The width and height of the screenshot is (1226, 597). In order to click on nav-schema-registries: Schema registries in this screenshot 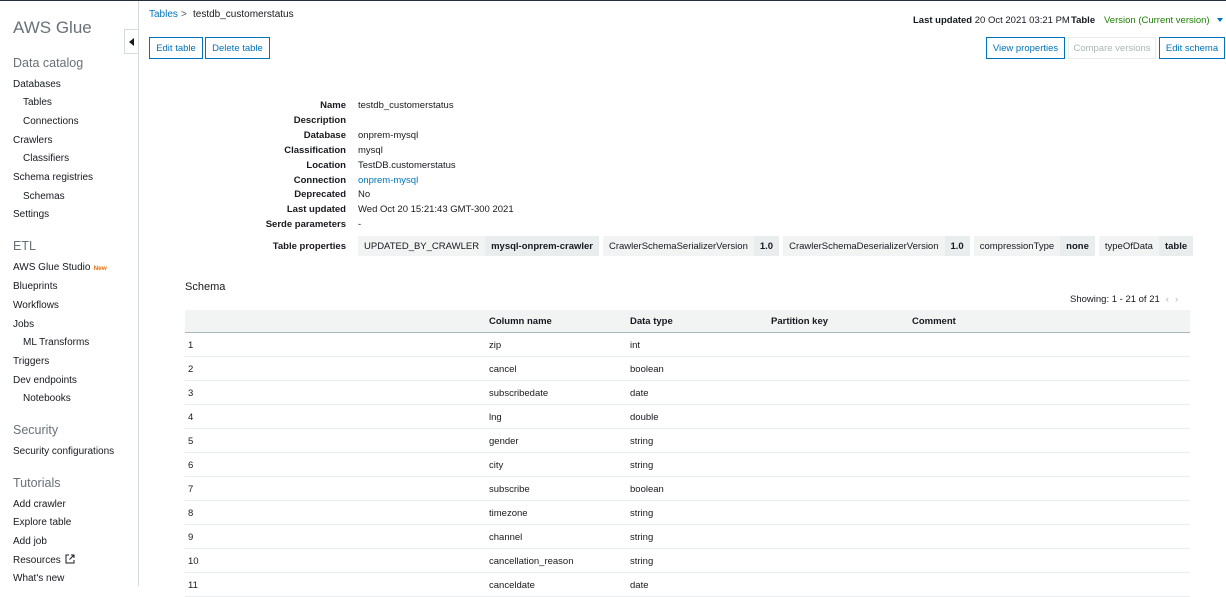, I will do `click(53, 177)`.